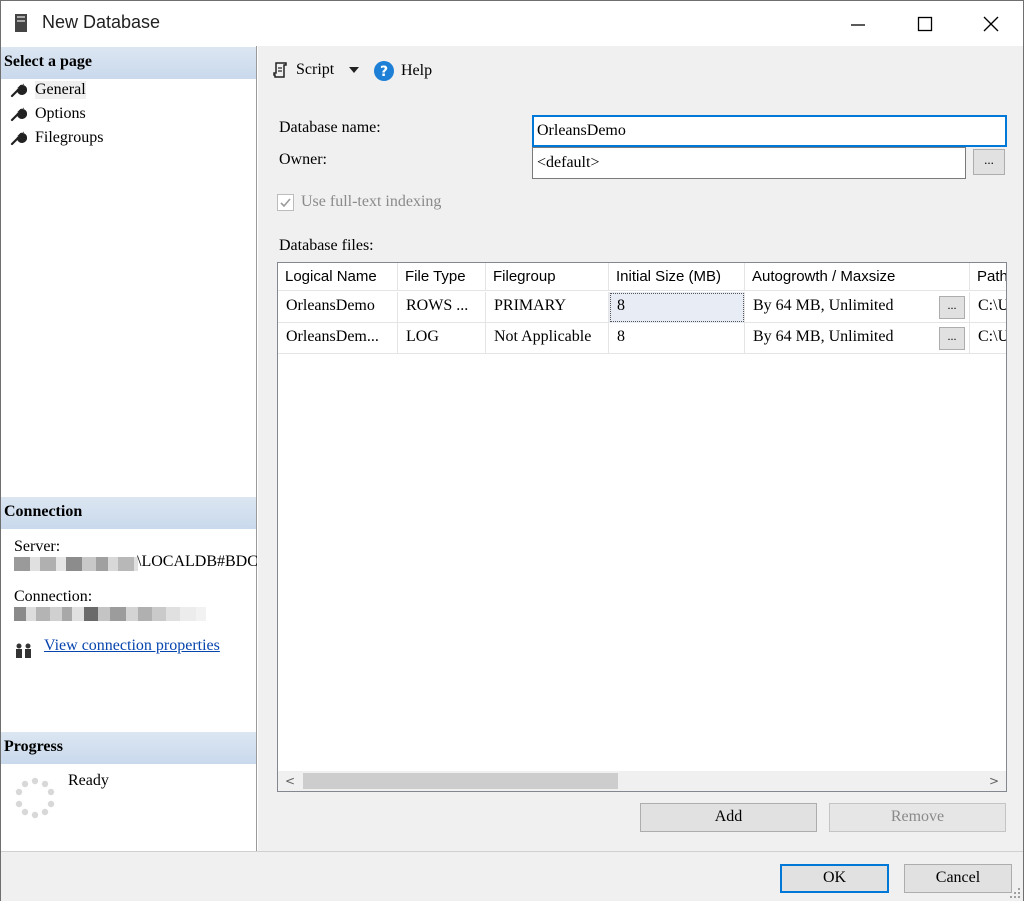 The width and height of the screenshot is (1024, 901). What do you see at coordinates (23, 650) in the screenshot?
I see `people-icon` at bounding box center [23, 650].